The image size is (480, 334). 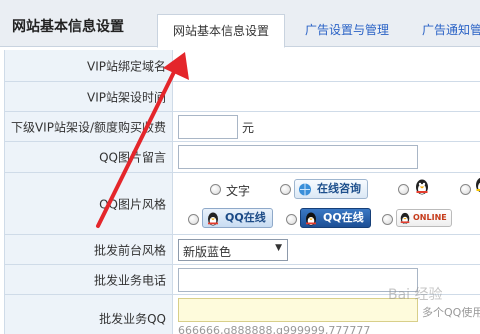 What do you see at coordinates (221, 31) in the screenshot?
I see `tab-basic-info: 网站基本信息设置` at bounding box center [221, 31].